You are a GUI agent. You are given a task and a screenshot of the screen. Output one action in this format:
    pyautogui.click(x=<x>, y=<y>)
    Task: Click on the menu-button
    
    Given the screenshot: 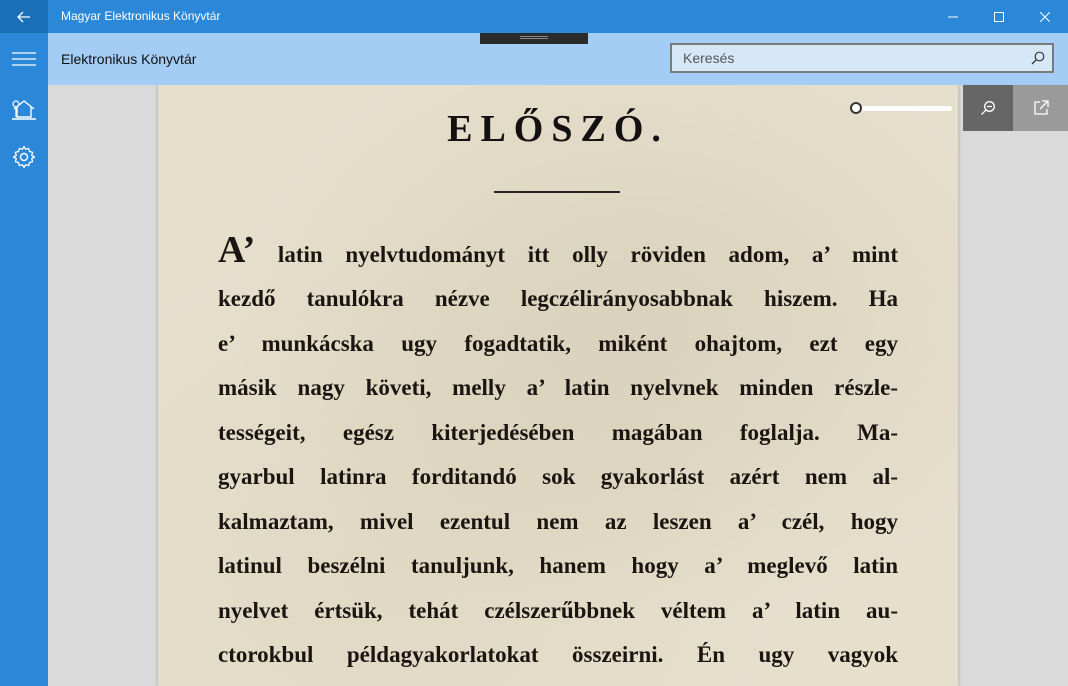 What is the action you would take?
    pyautogui.click(x=24, y=59)
    